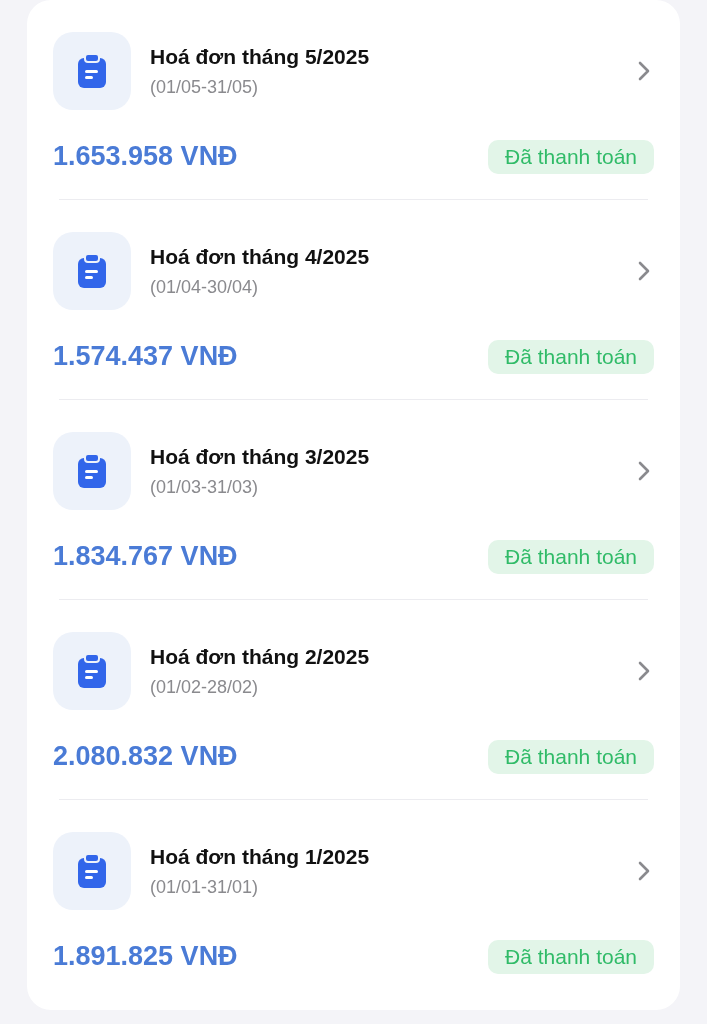 This screenshot has height=1024, width=707. Describe the element at coordinates (145, 756) in the screenshot. I see `invoice-amount: 2.080.832 VNĐ` at that location.